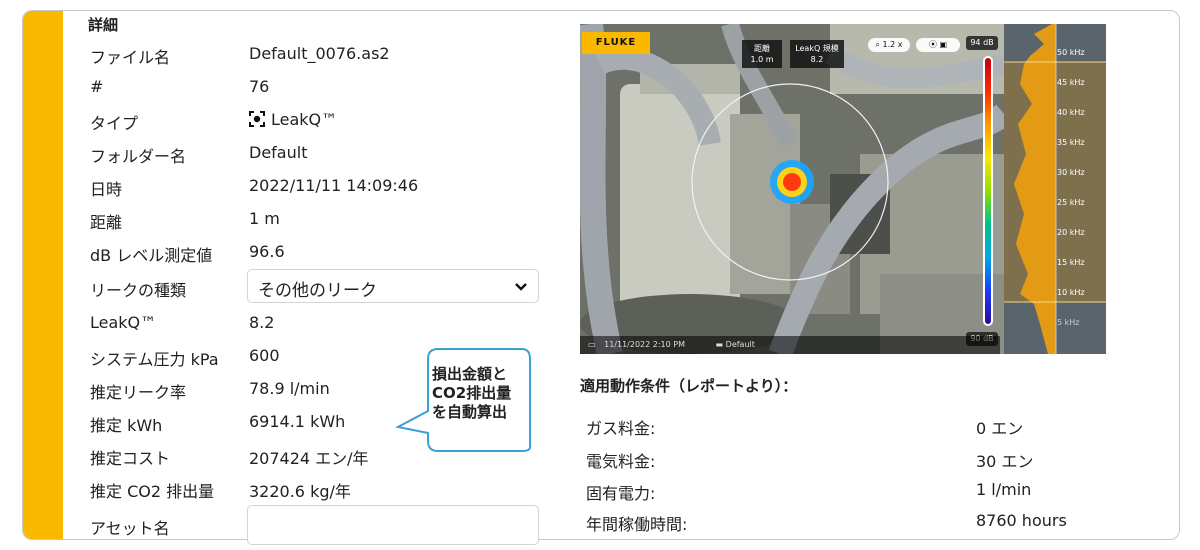 This screenshot has width=1200, height=550. I want to click on battery-icon: ▭, so click(592, 344).